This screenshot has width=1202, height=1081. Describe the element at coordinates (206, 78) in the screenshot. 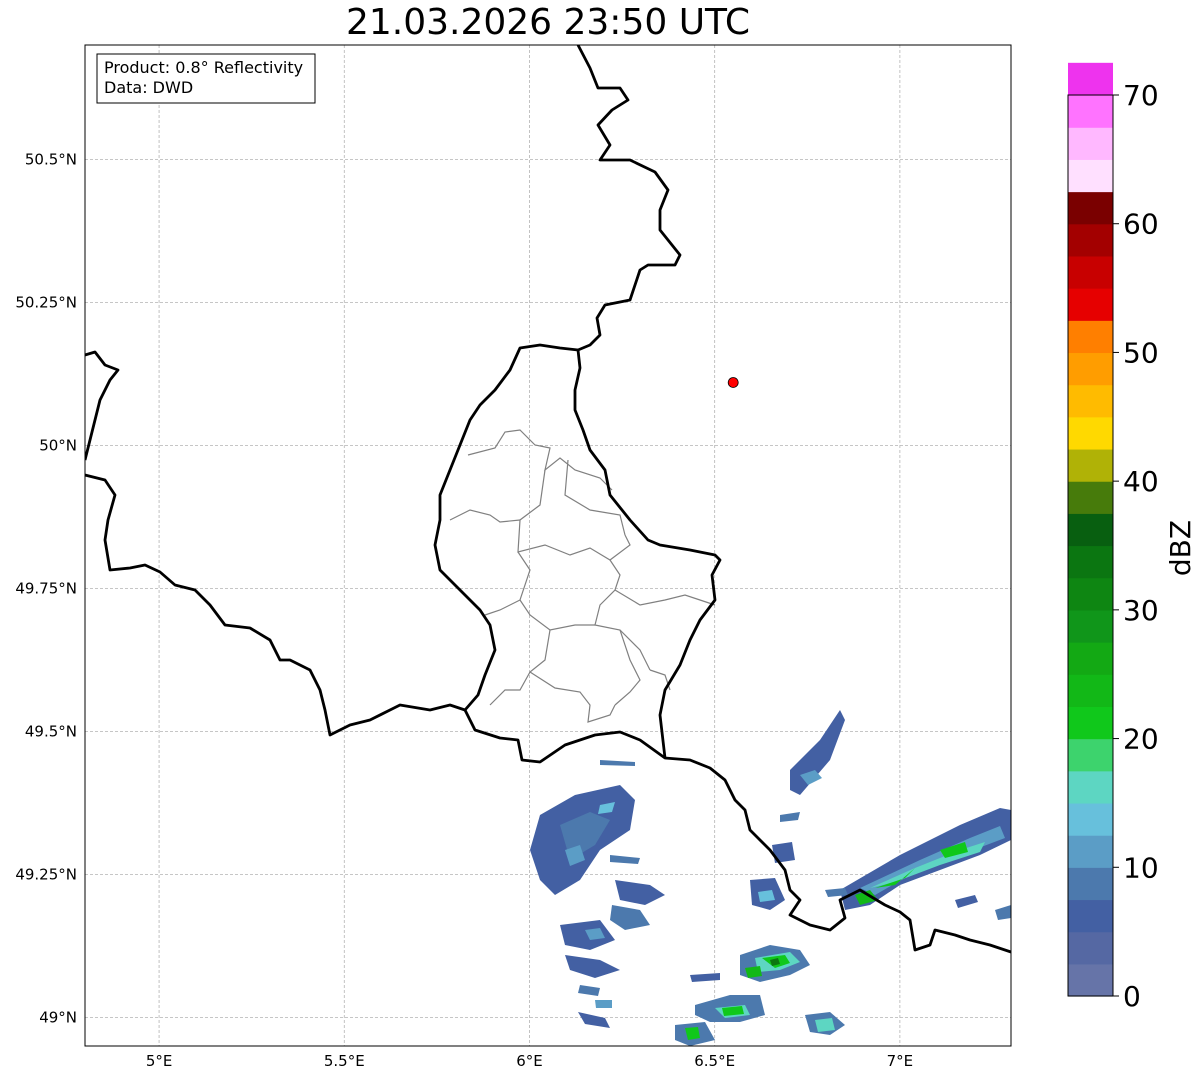

I see `info-box: Product: 0.8° Reflectivity Data: DWD` at that location.